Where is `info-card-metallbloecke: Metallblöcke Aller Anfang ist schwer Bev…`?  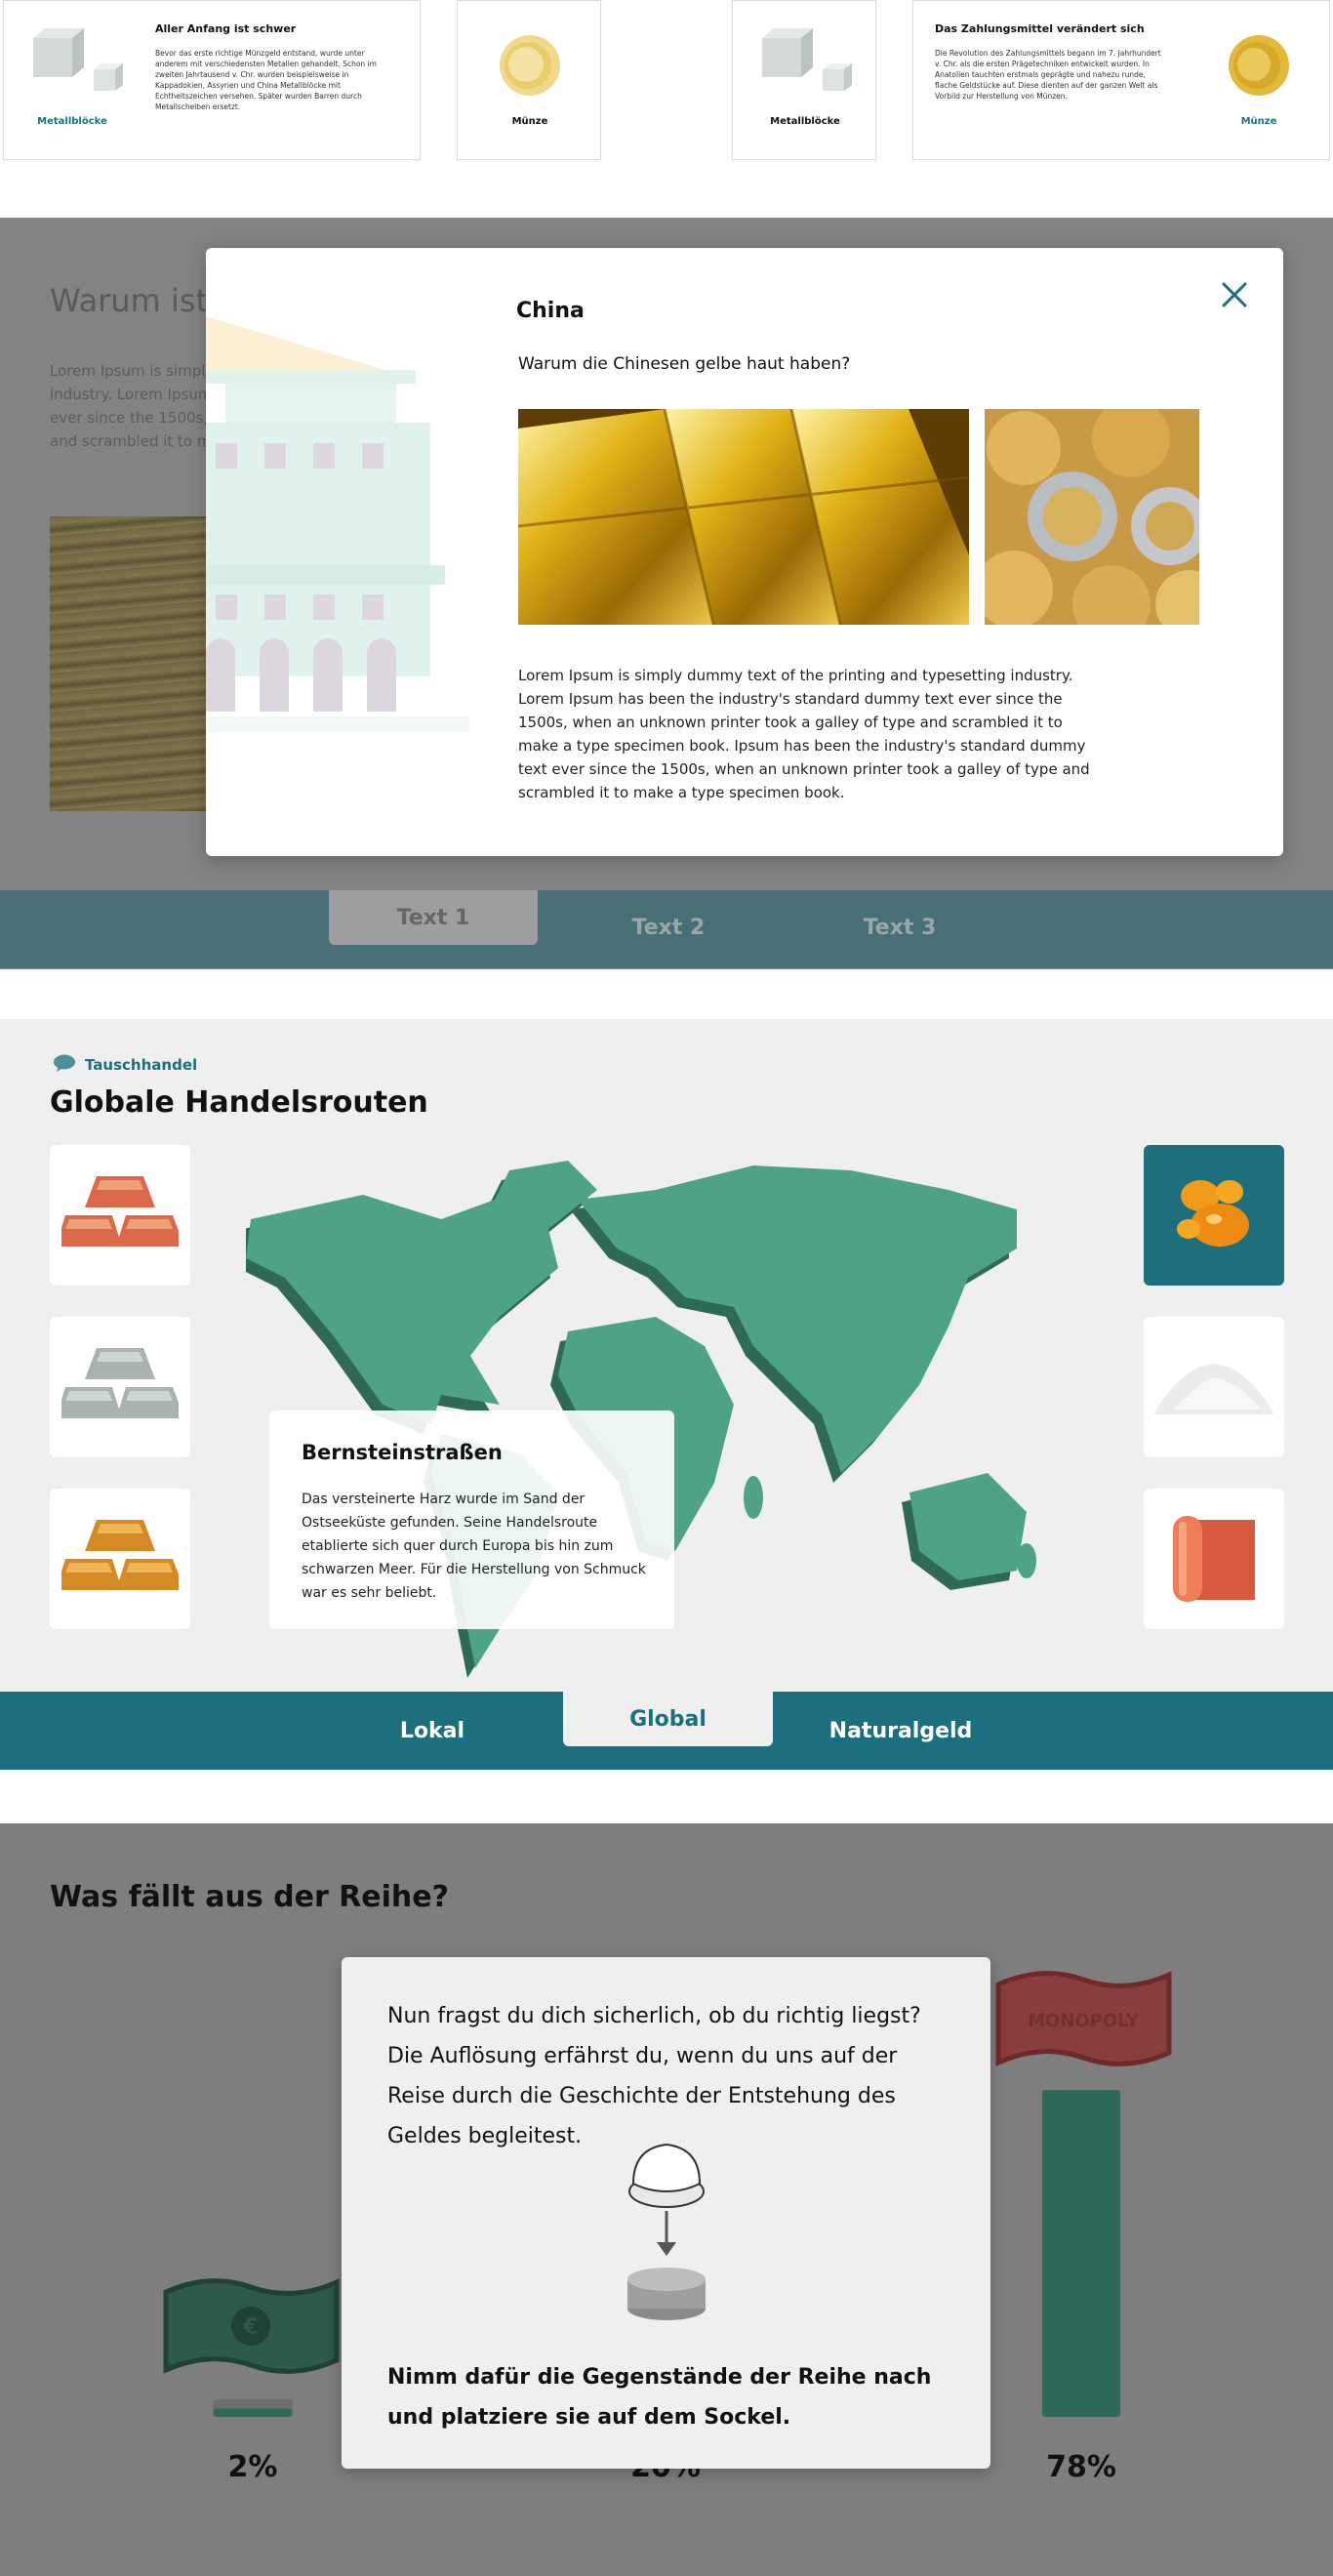 info-card-metallbloecke: Metallblöcke Aller Anfang ist schwer Bev… is located at coordinates (212, 80).